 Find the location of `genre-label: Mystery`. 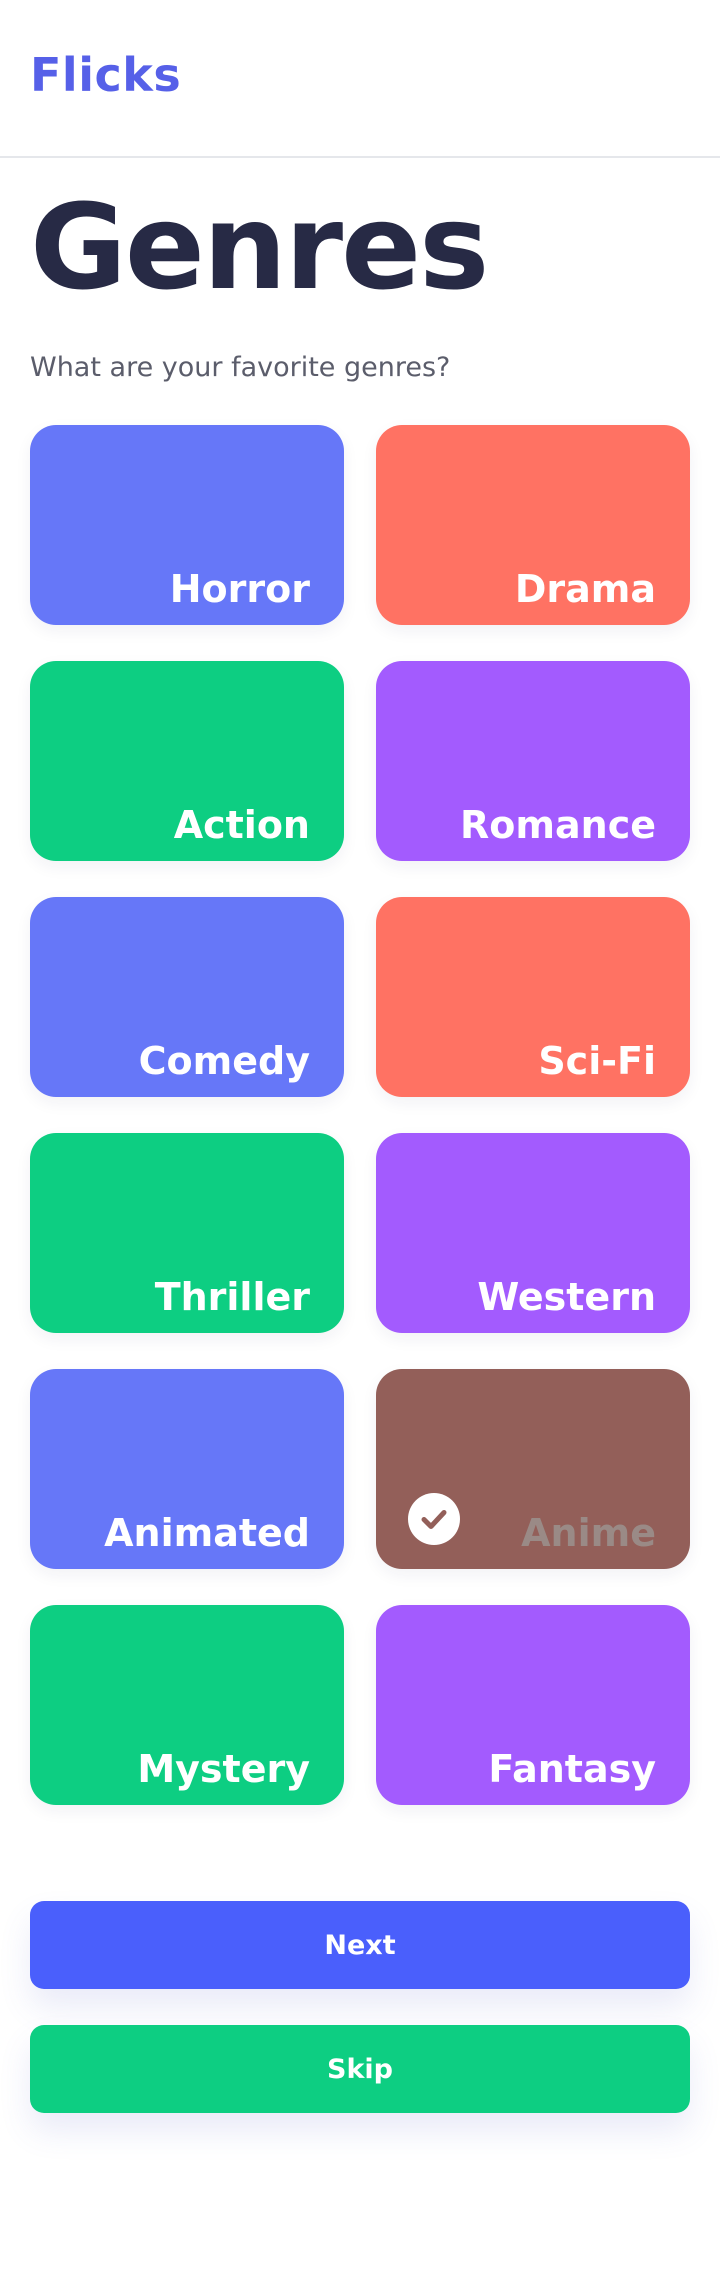

genre-label: Mystery is located at coordinates (223, 1769).